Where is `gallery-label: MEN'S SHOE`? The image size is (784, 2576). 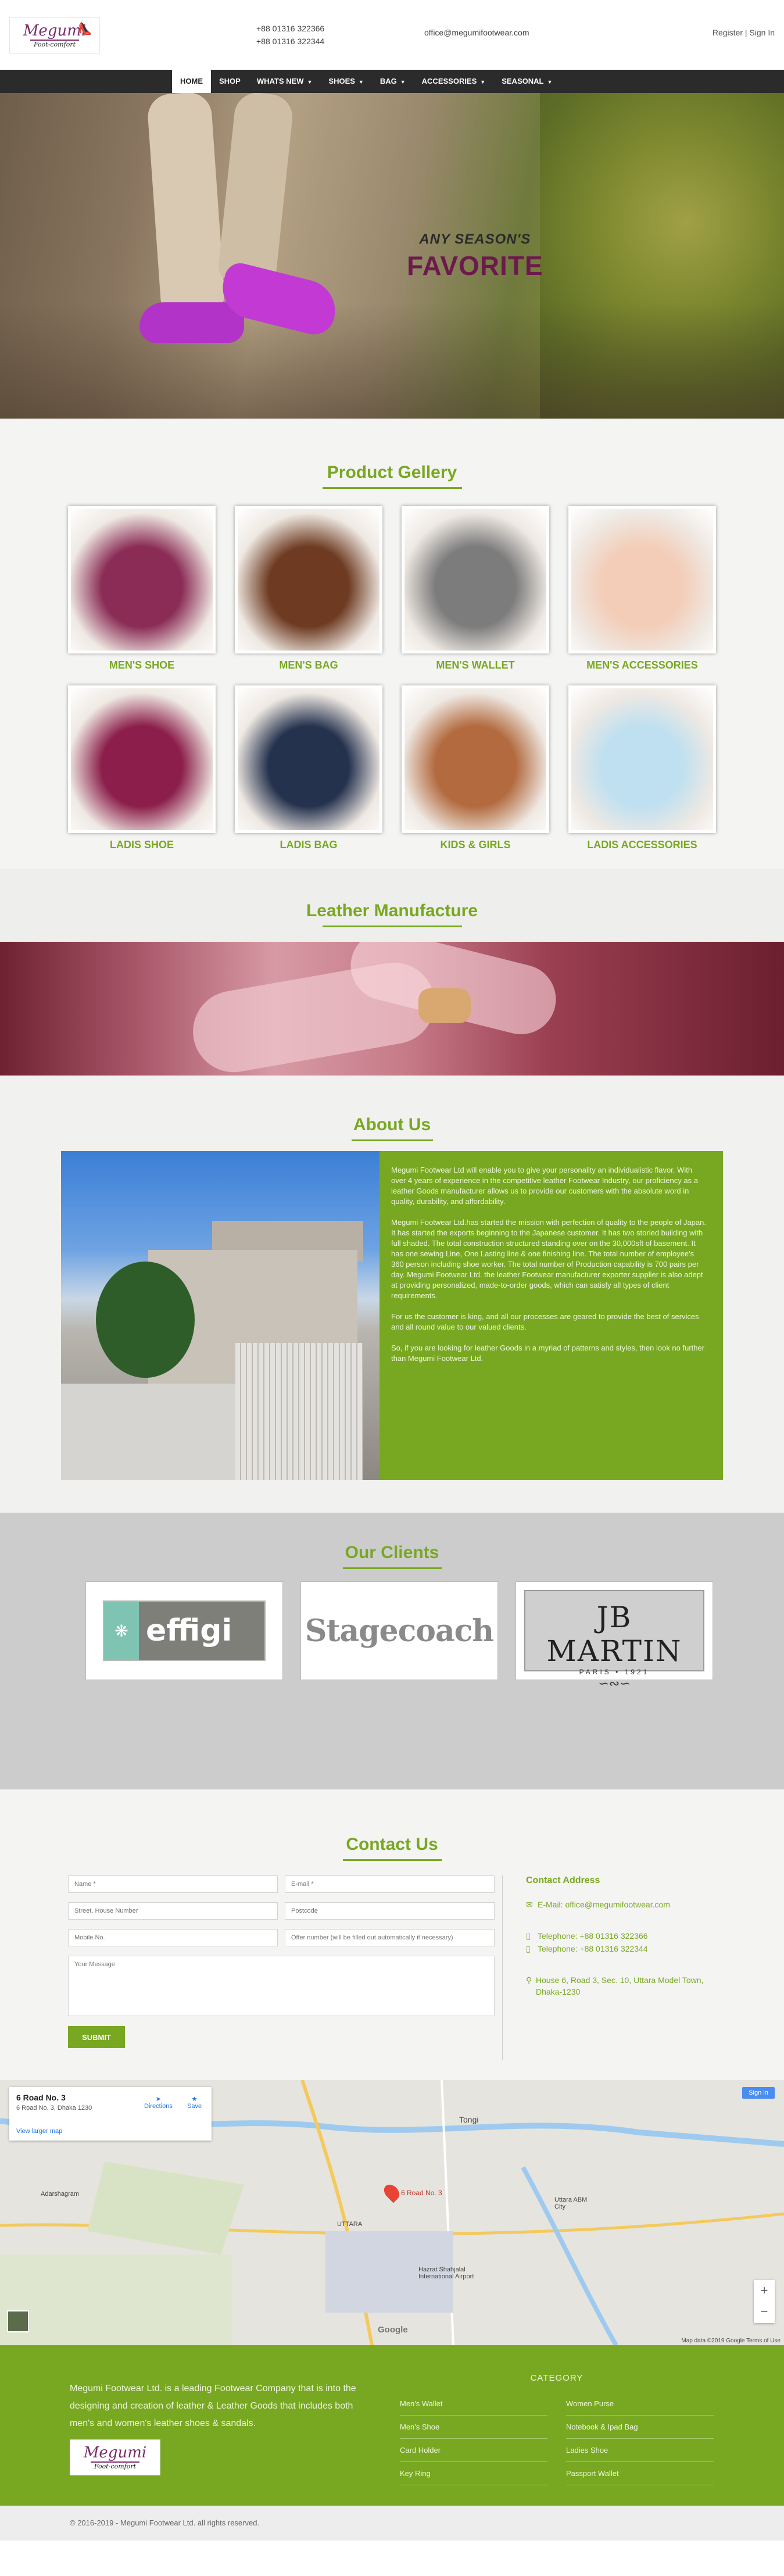 gallery-label: MEN'S SHOE is located at coordinates (142, 665).